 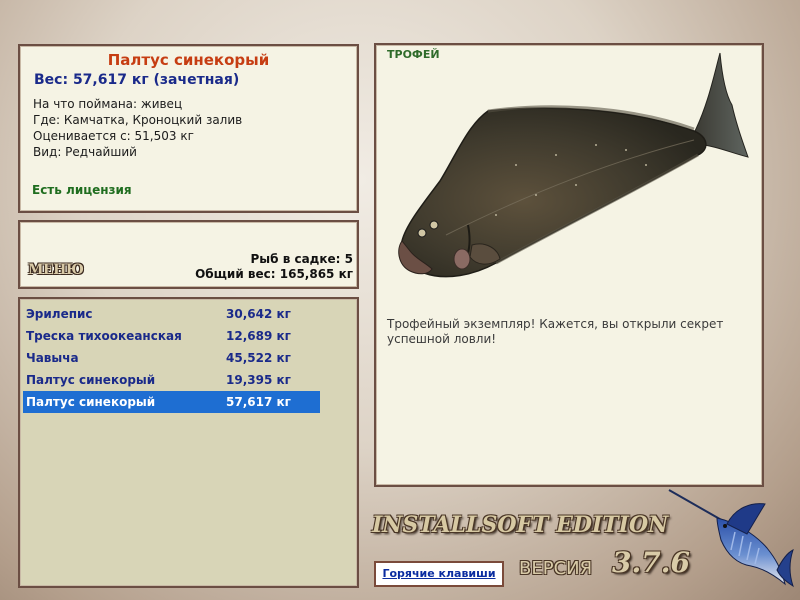 I want to click on fish-weight: Вес: 57,617 кг (зачетная), so click(x=137, y=80).